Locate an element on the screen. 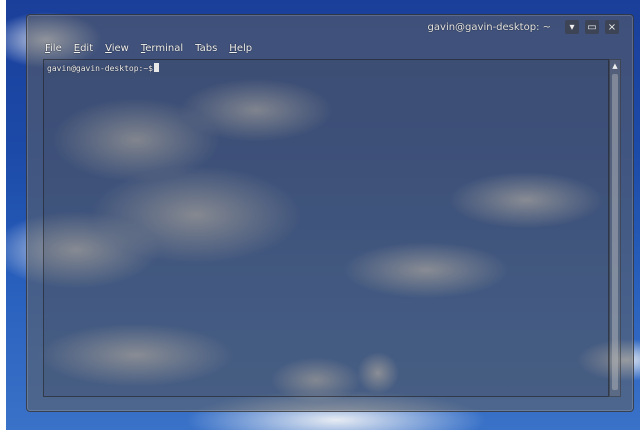 The image size is (644, 430). minimize-button: ▾ is located at coordinates (572, 27).